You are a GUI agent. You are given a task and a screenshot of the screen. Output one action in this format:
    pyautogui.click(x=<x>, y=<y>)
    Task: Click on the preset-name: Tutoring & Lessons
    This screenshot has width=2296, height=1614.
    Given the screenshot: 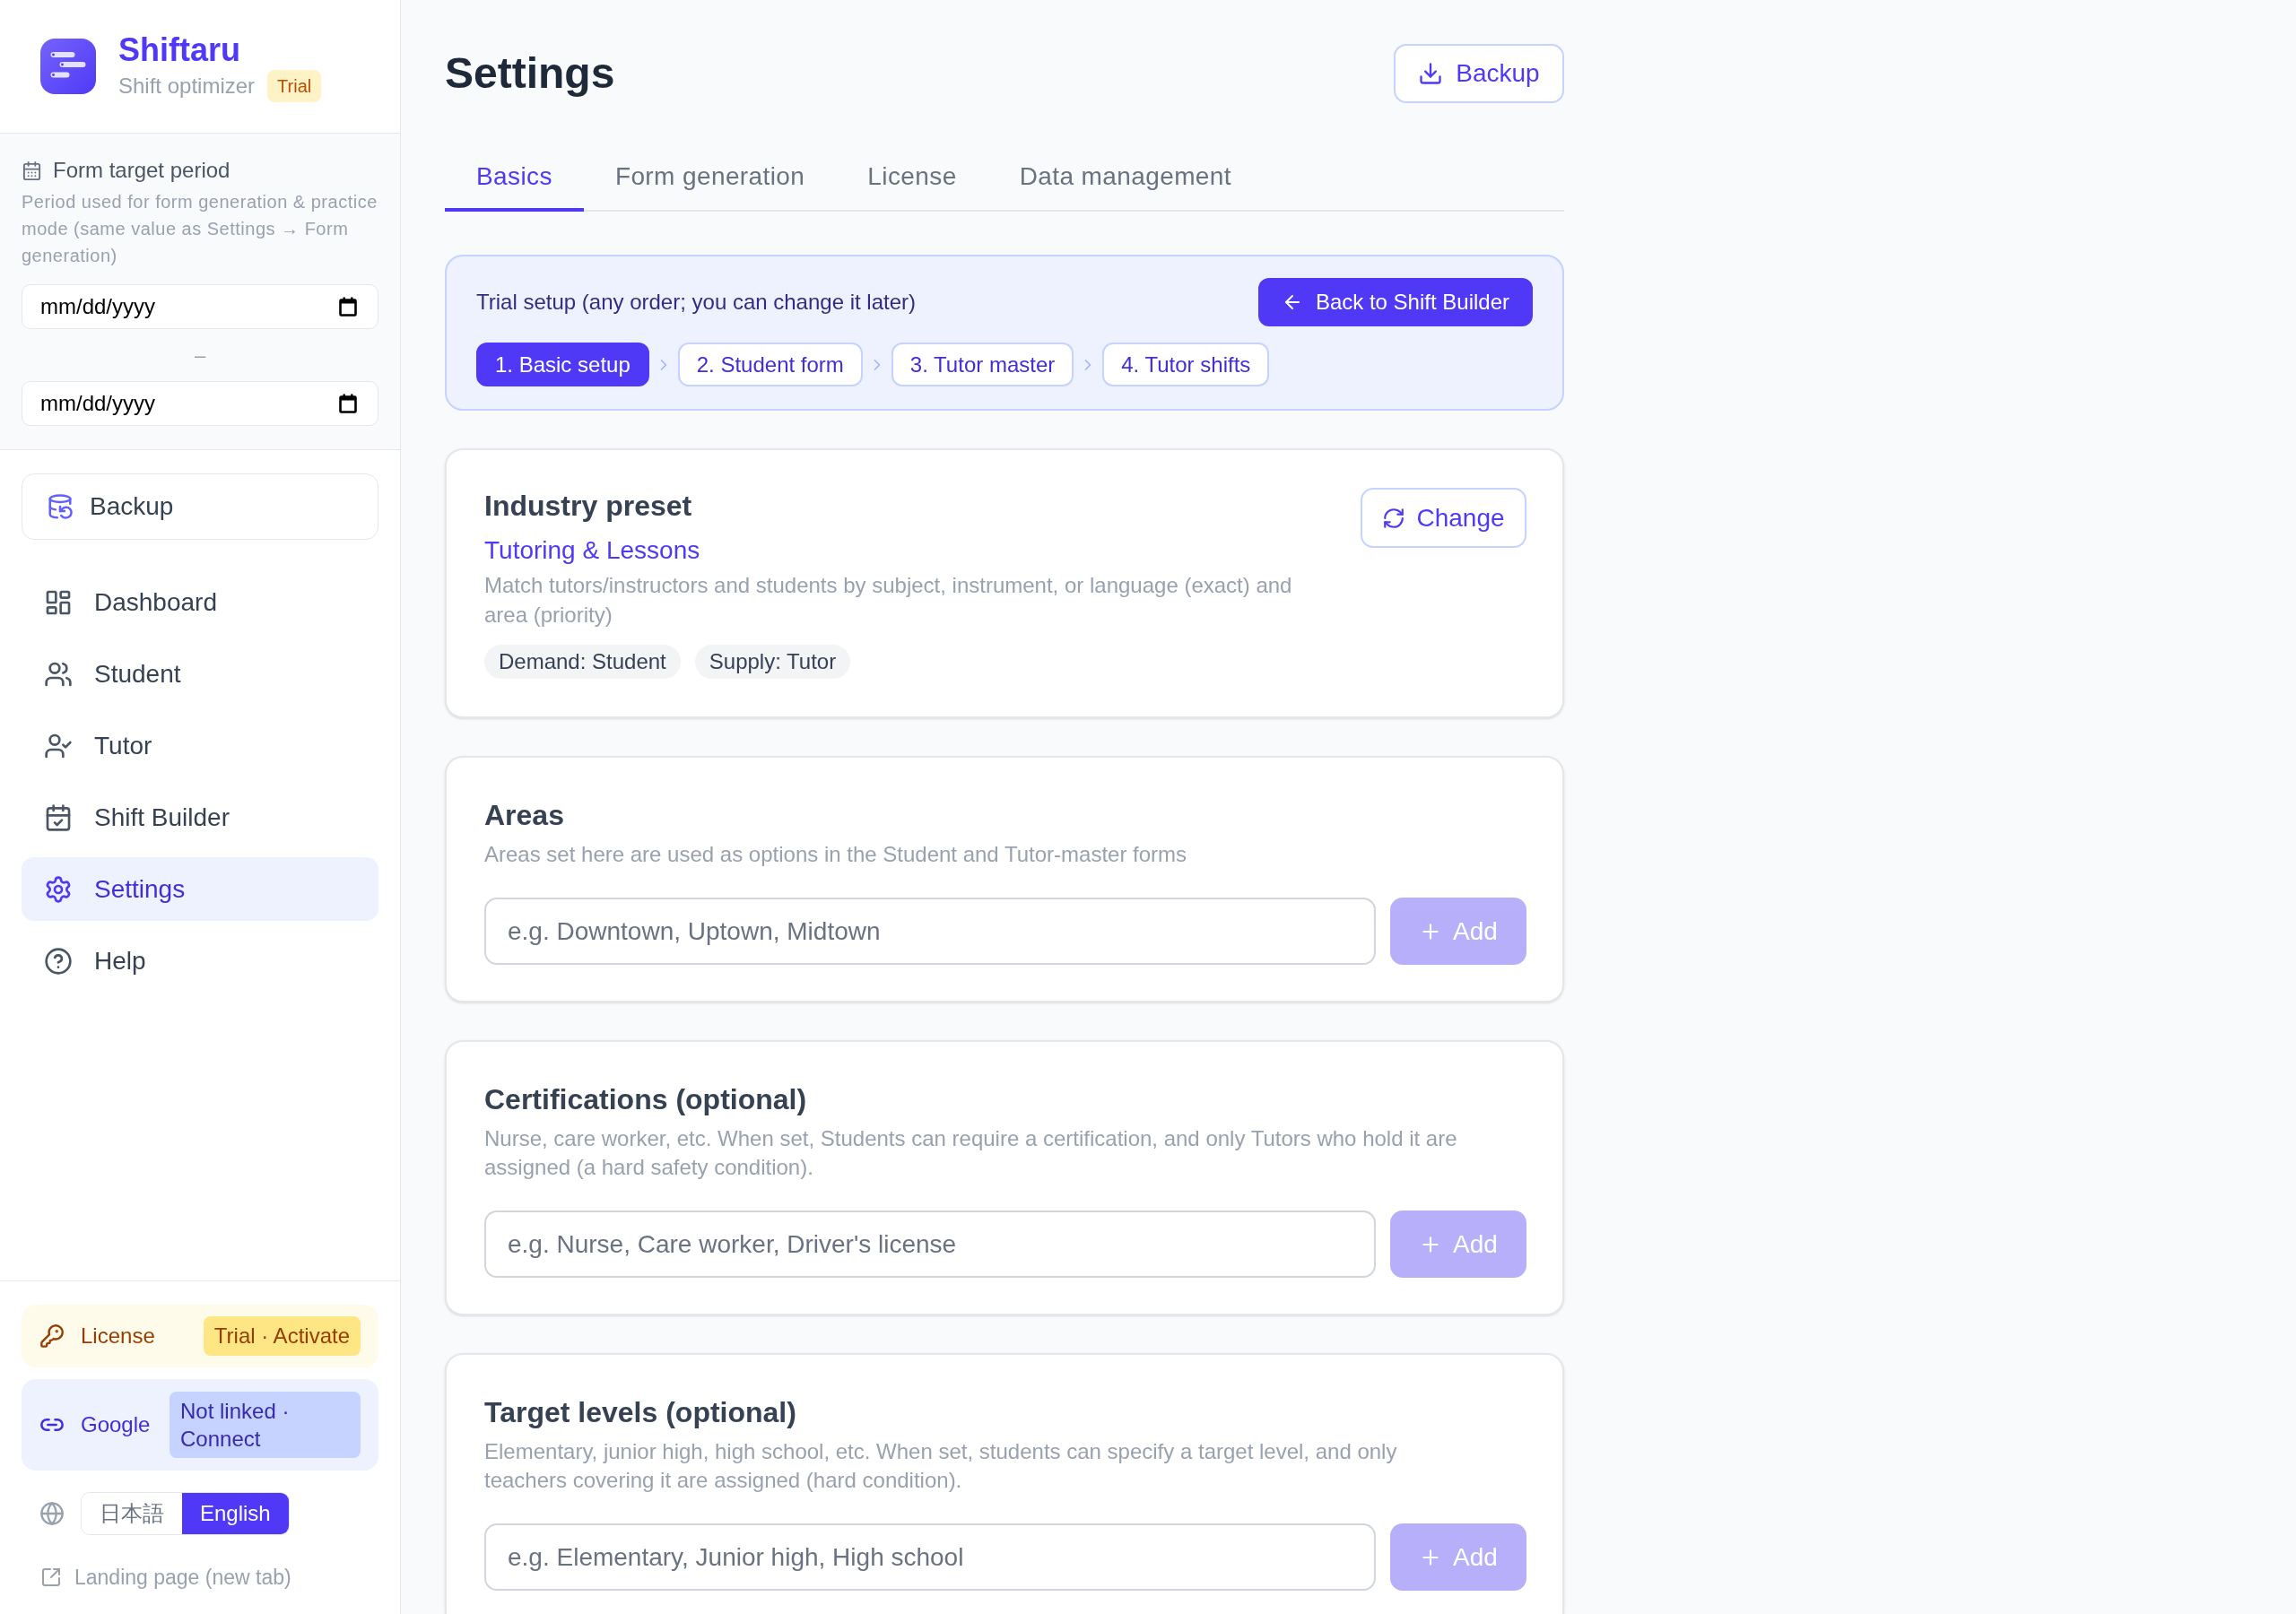 What is the action you would take?
    pyautogui.click(x=592, y=550)
    